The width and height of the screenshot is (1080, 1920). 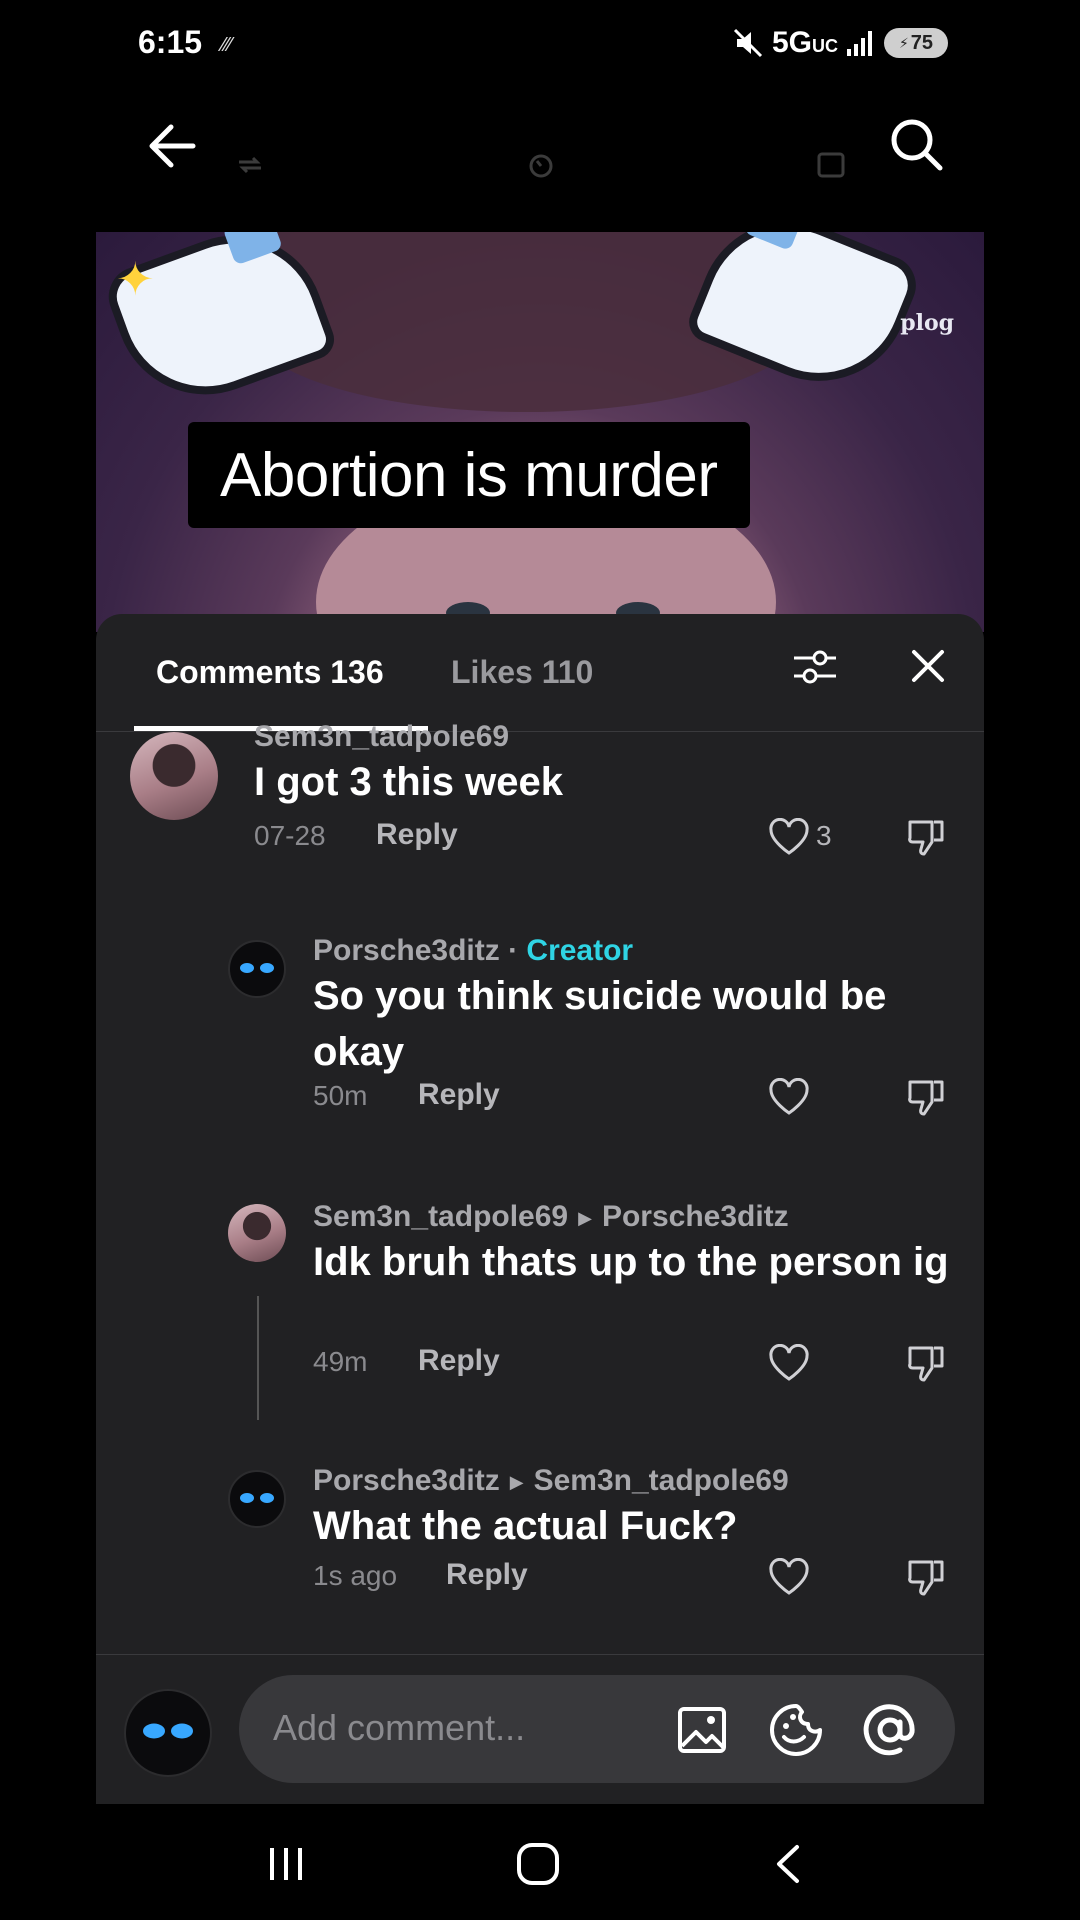 I want to click on search-icon, so click(x=917, y=145).